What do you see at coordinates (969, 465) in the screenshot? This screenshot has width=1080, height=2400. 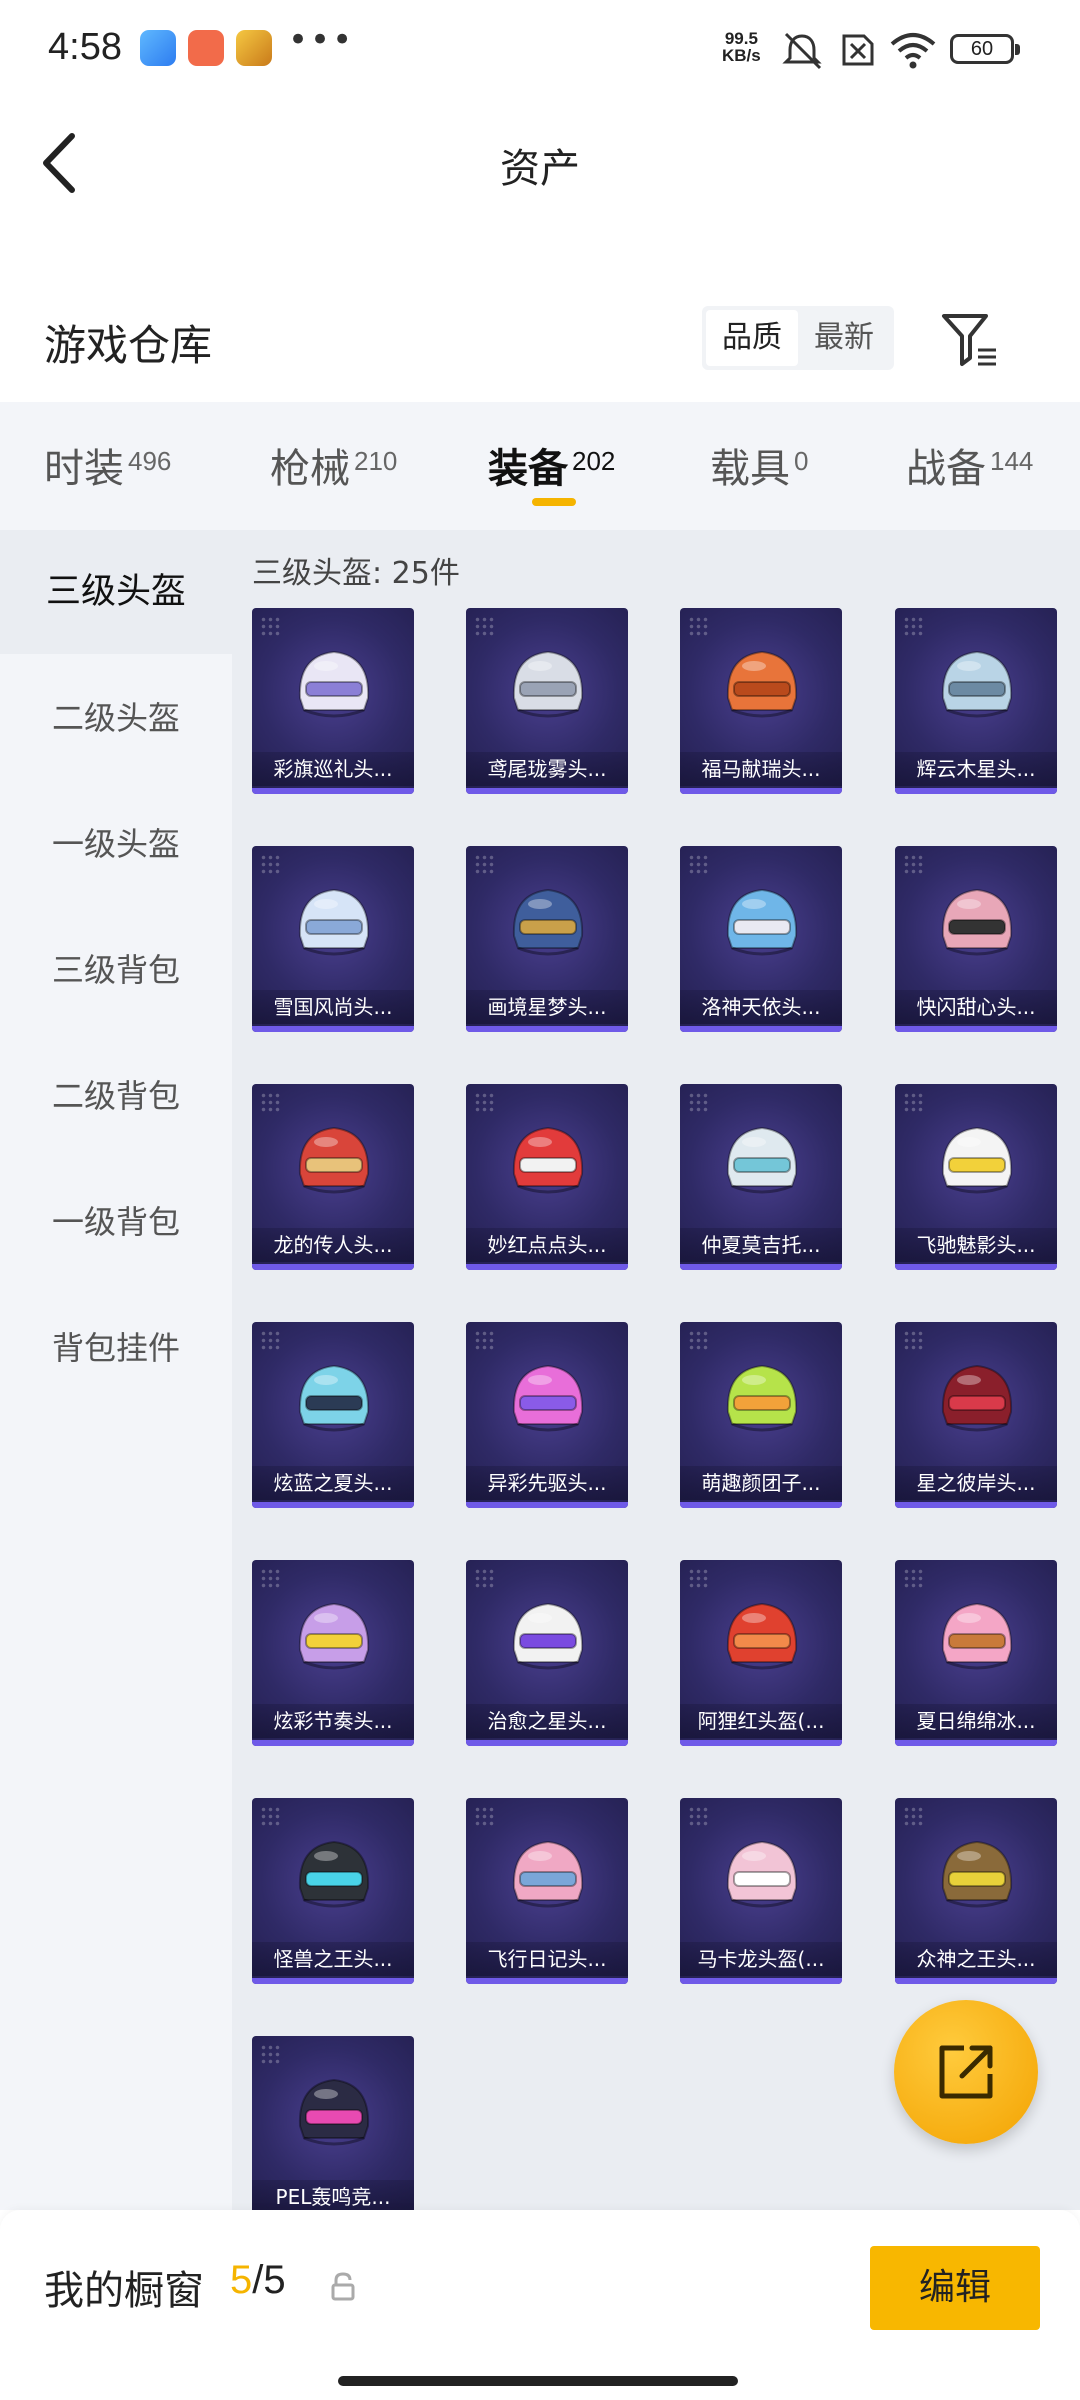 I see `tab-supplies: 战备 144` at bounding box center [969, 465].